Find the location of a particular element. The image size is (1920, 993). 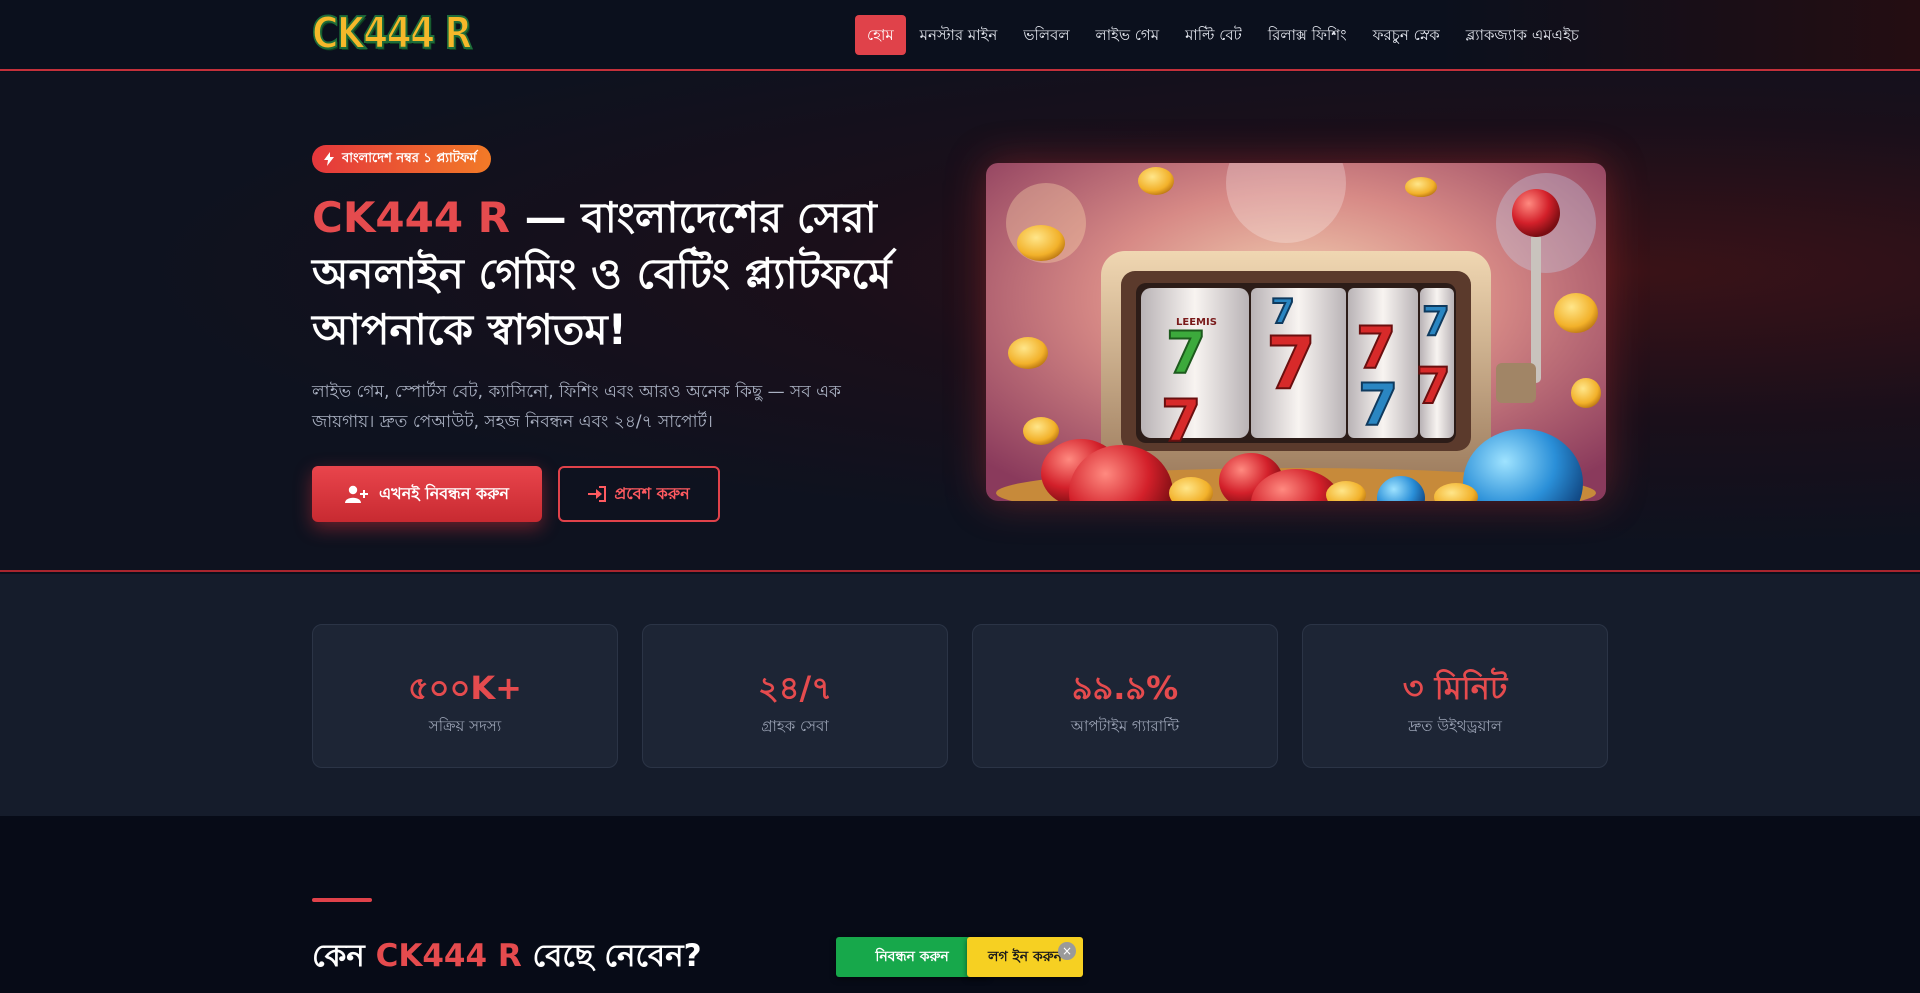

stat-label: দ্রুত উইথড্রয়াল is located at coordinates (1455, 726).